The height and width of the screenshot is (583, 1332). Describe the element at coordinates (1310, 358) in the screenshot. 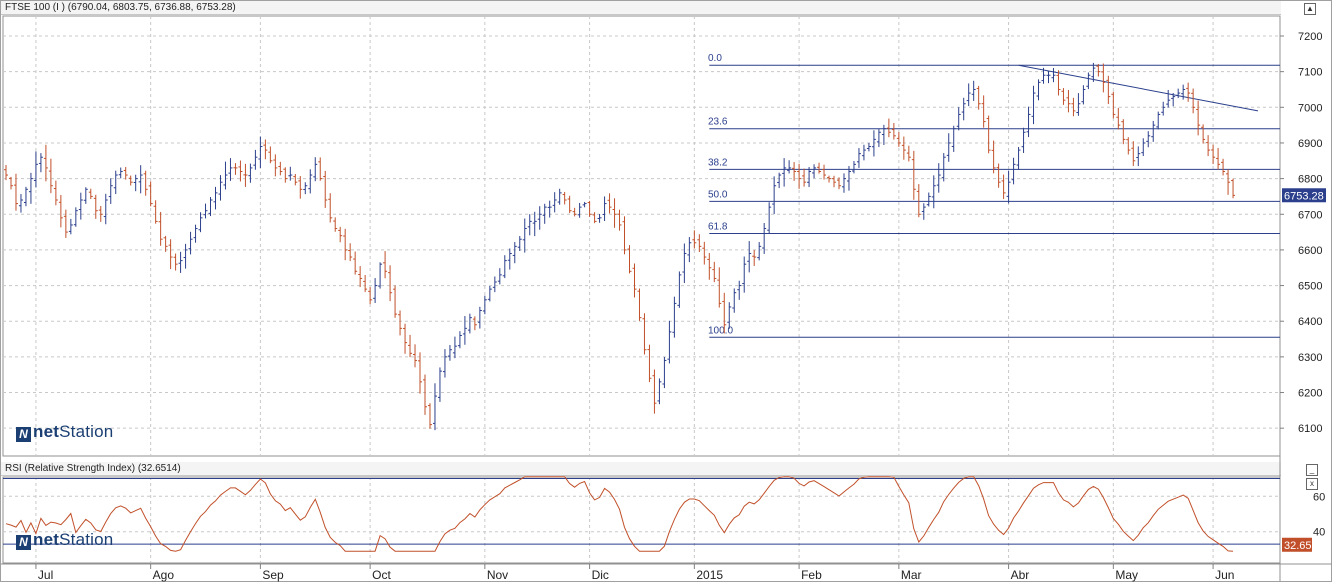

I see `price-axis-label: 6300` at that location.